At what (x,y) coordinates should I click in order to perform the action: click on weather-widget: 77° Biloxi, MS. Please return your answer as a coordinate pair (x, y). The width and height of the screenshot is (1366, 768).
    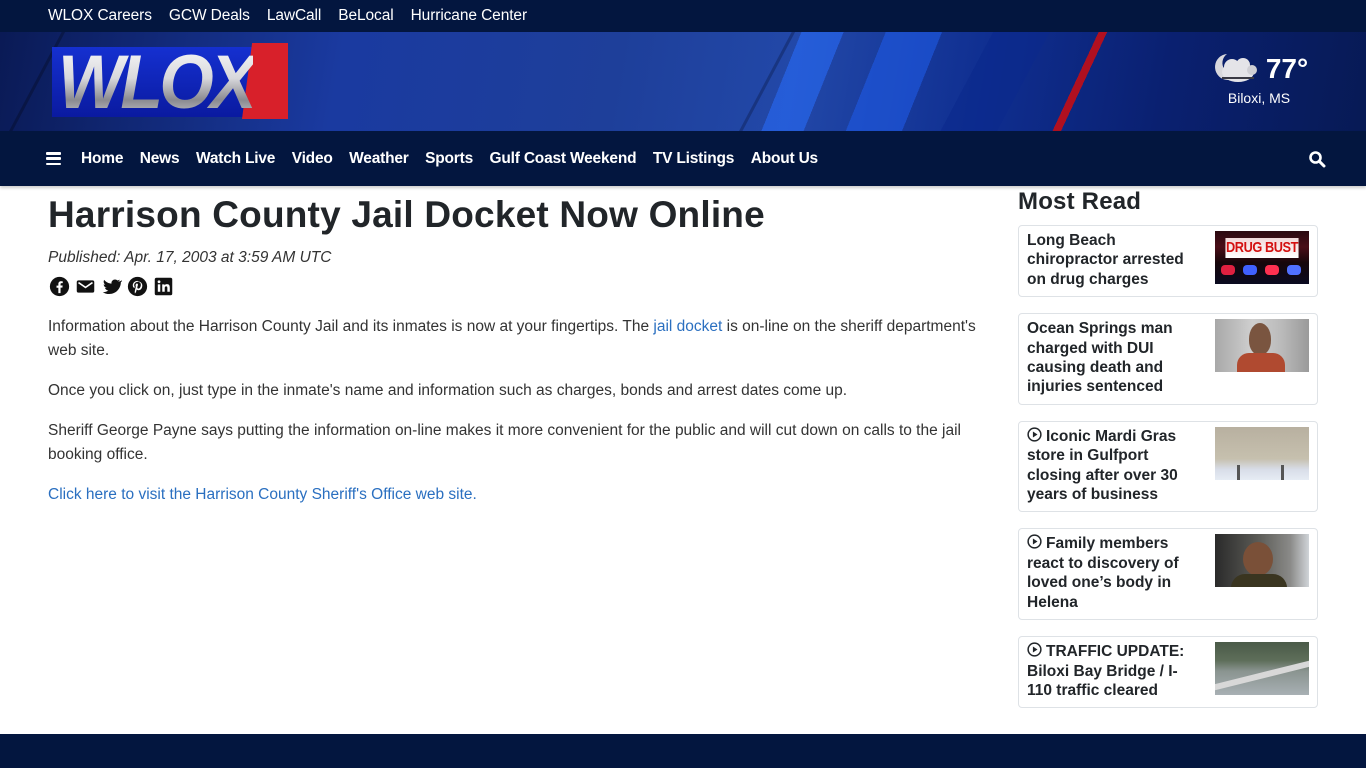
    Looking at the image, I should click on (1259, 78).